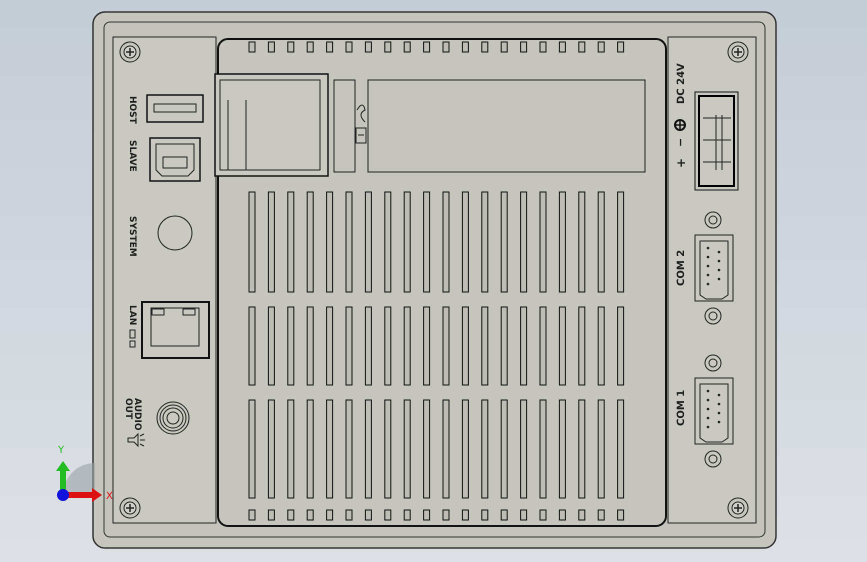 The image size is (867, 562). Describe the element at coordinates (79, 481) in the screenshot. I see `axis-triad-drawing` at that location.